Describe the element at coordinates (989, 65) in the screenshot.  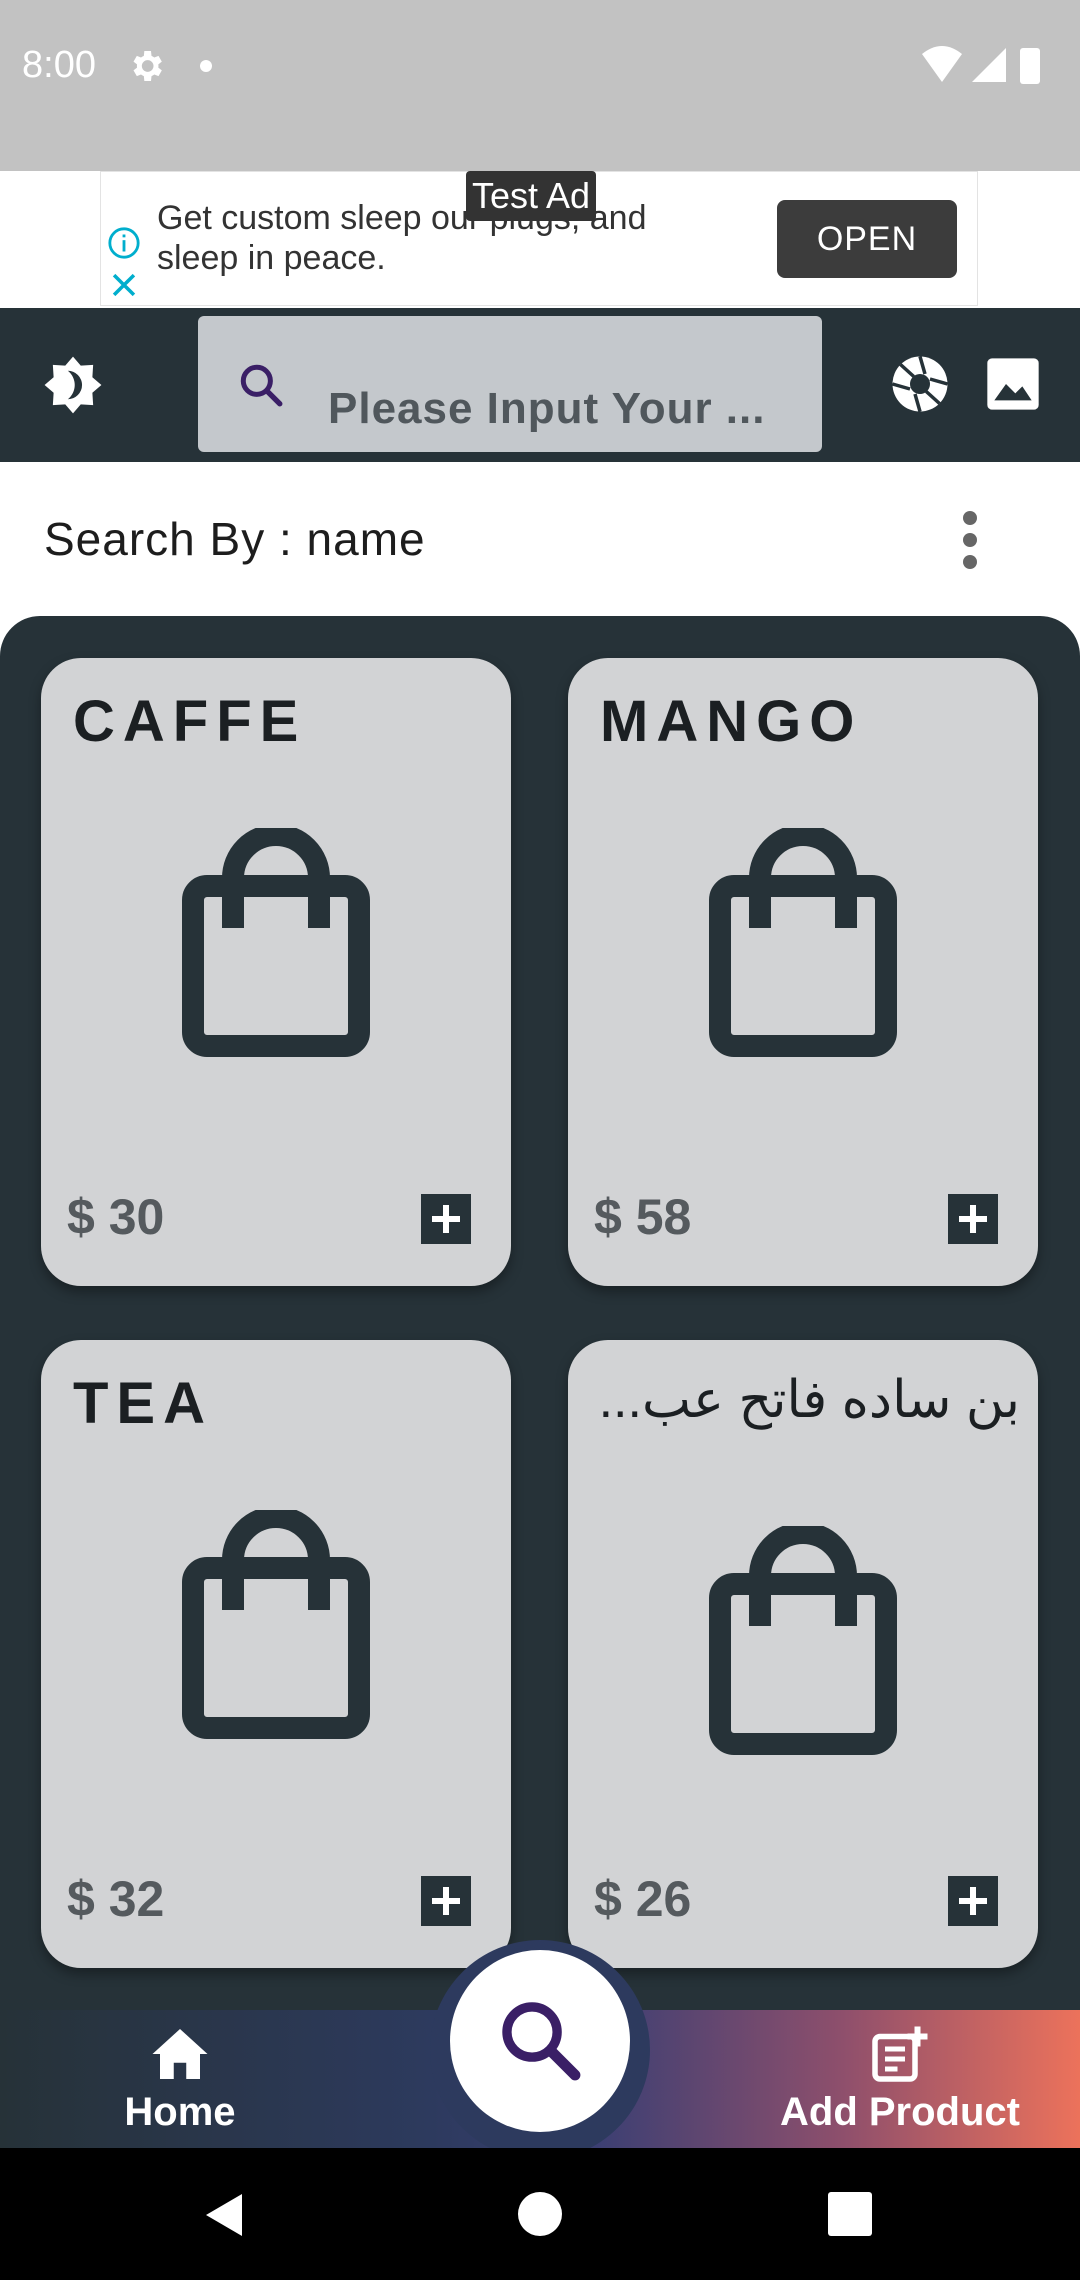
I see `signal-icon` at that location.